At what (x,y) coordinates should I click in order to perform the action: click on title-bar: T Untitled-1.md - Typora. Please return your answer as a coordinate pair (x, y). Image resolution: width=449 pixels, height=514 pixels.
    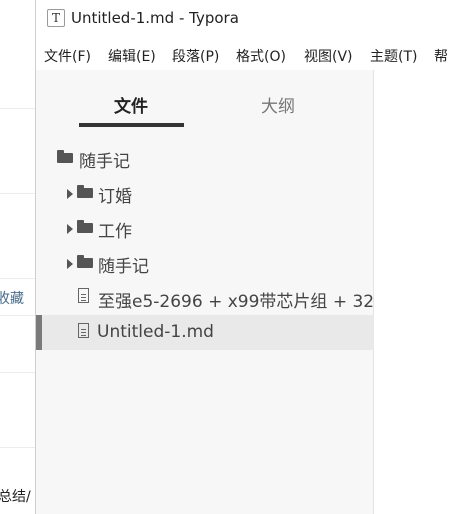
    Looking at the image, I should click on (242, 19).